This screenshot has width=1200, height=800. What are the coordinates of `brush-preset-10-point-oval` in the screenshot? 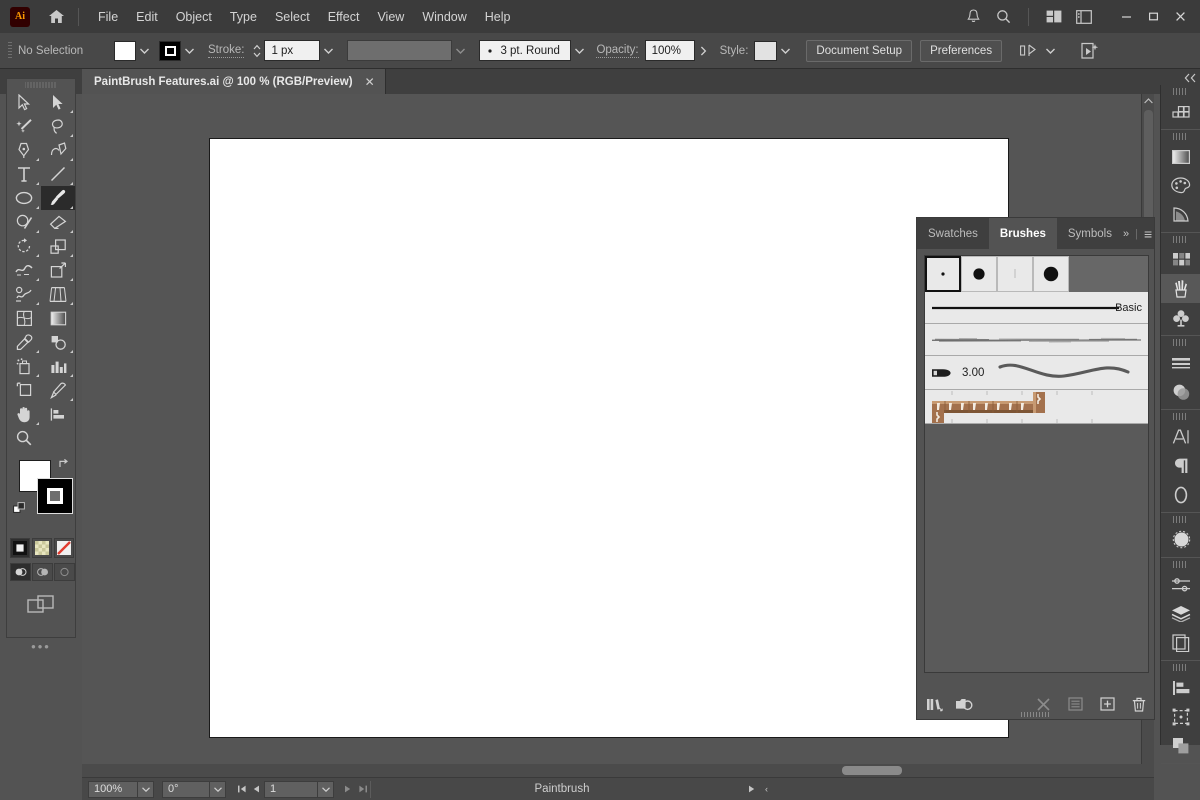 It's located at (1051, 274).